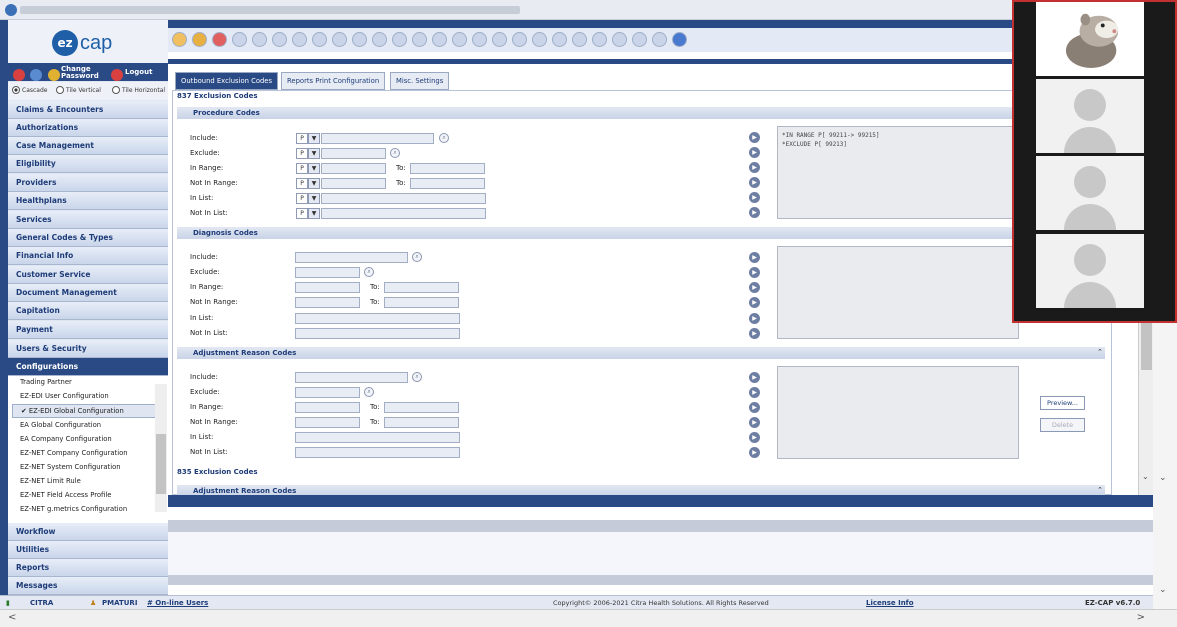  What do you see at coordinates (88, 110) in the screenshot?
I see `sidebar-item-claims: Claims & Encounters` at bounding box center [88, 110].